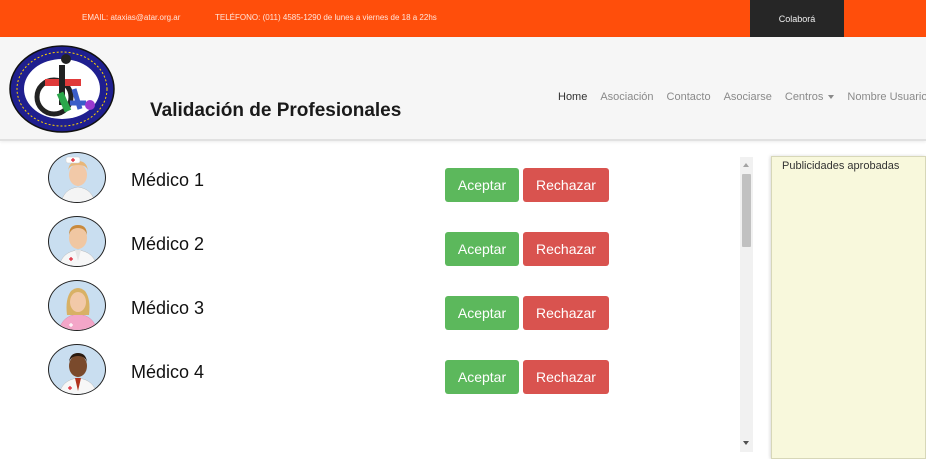  What do you see at coordinates (131, 17) in the screenshot?
I see `contact-email: EMAIL: ataxias@atar.org.ar` at bounding box center [131, 17].